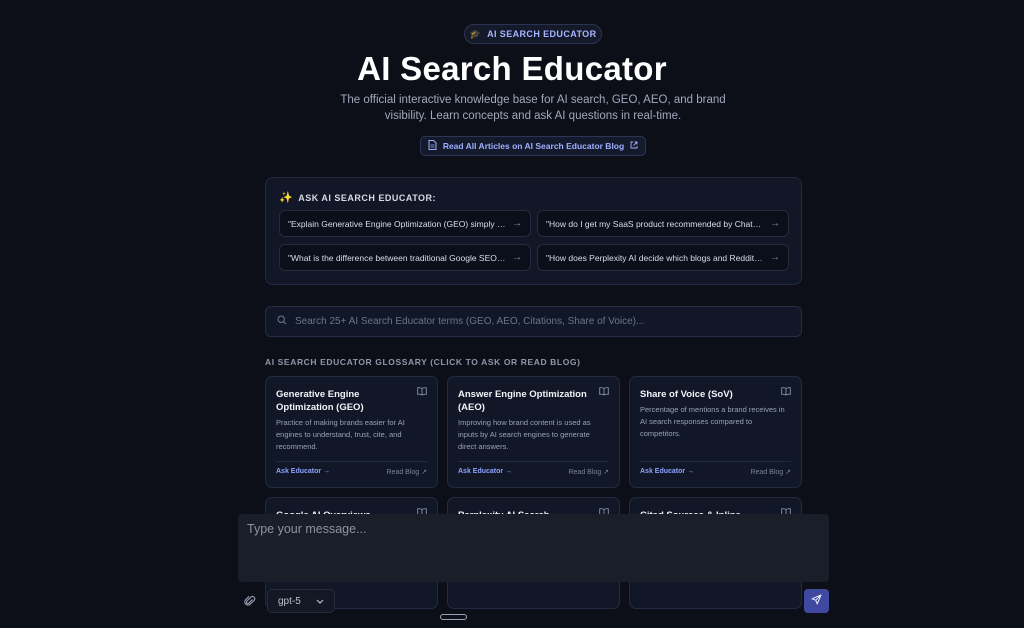 The image size is (1024, 628). I want to click on chat-composer, so click(533, 548).